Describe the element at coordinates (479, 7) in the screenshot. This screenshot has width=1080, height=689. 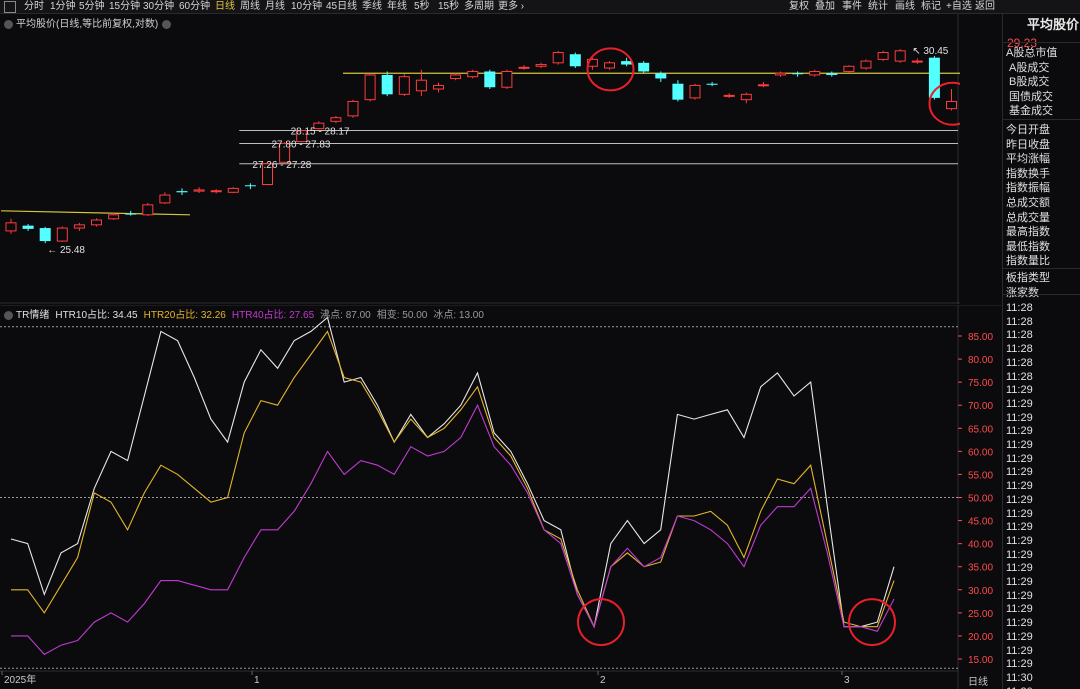
I see `period-button-15: 多周期` at that location.